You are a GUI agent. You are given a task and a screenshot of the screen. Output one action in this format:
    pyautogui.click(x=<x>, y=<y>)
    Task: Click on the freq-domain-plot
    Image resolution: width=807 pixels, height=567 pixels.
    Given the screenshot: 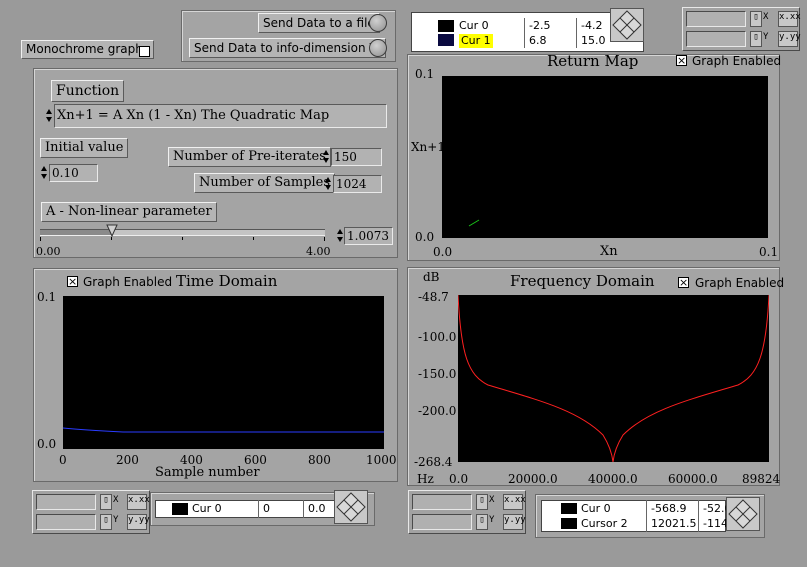 What is the action you would take?
    pyautogui.click(x=613, y=378)
    